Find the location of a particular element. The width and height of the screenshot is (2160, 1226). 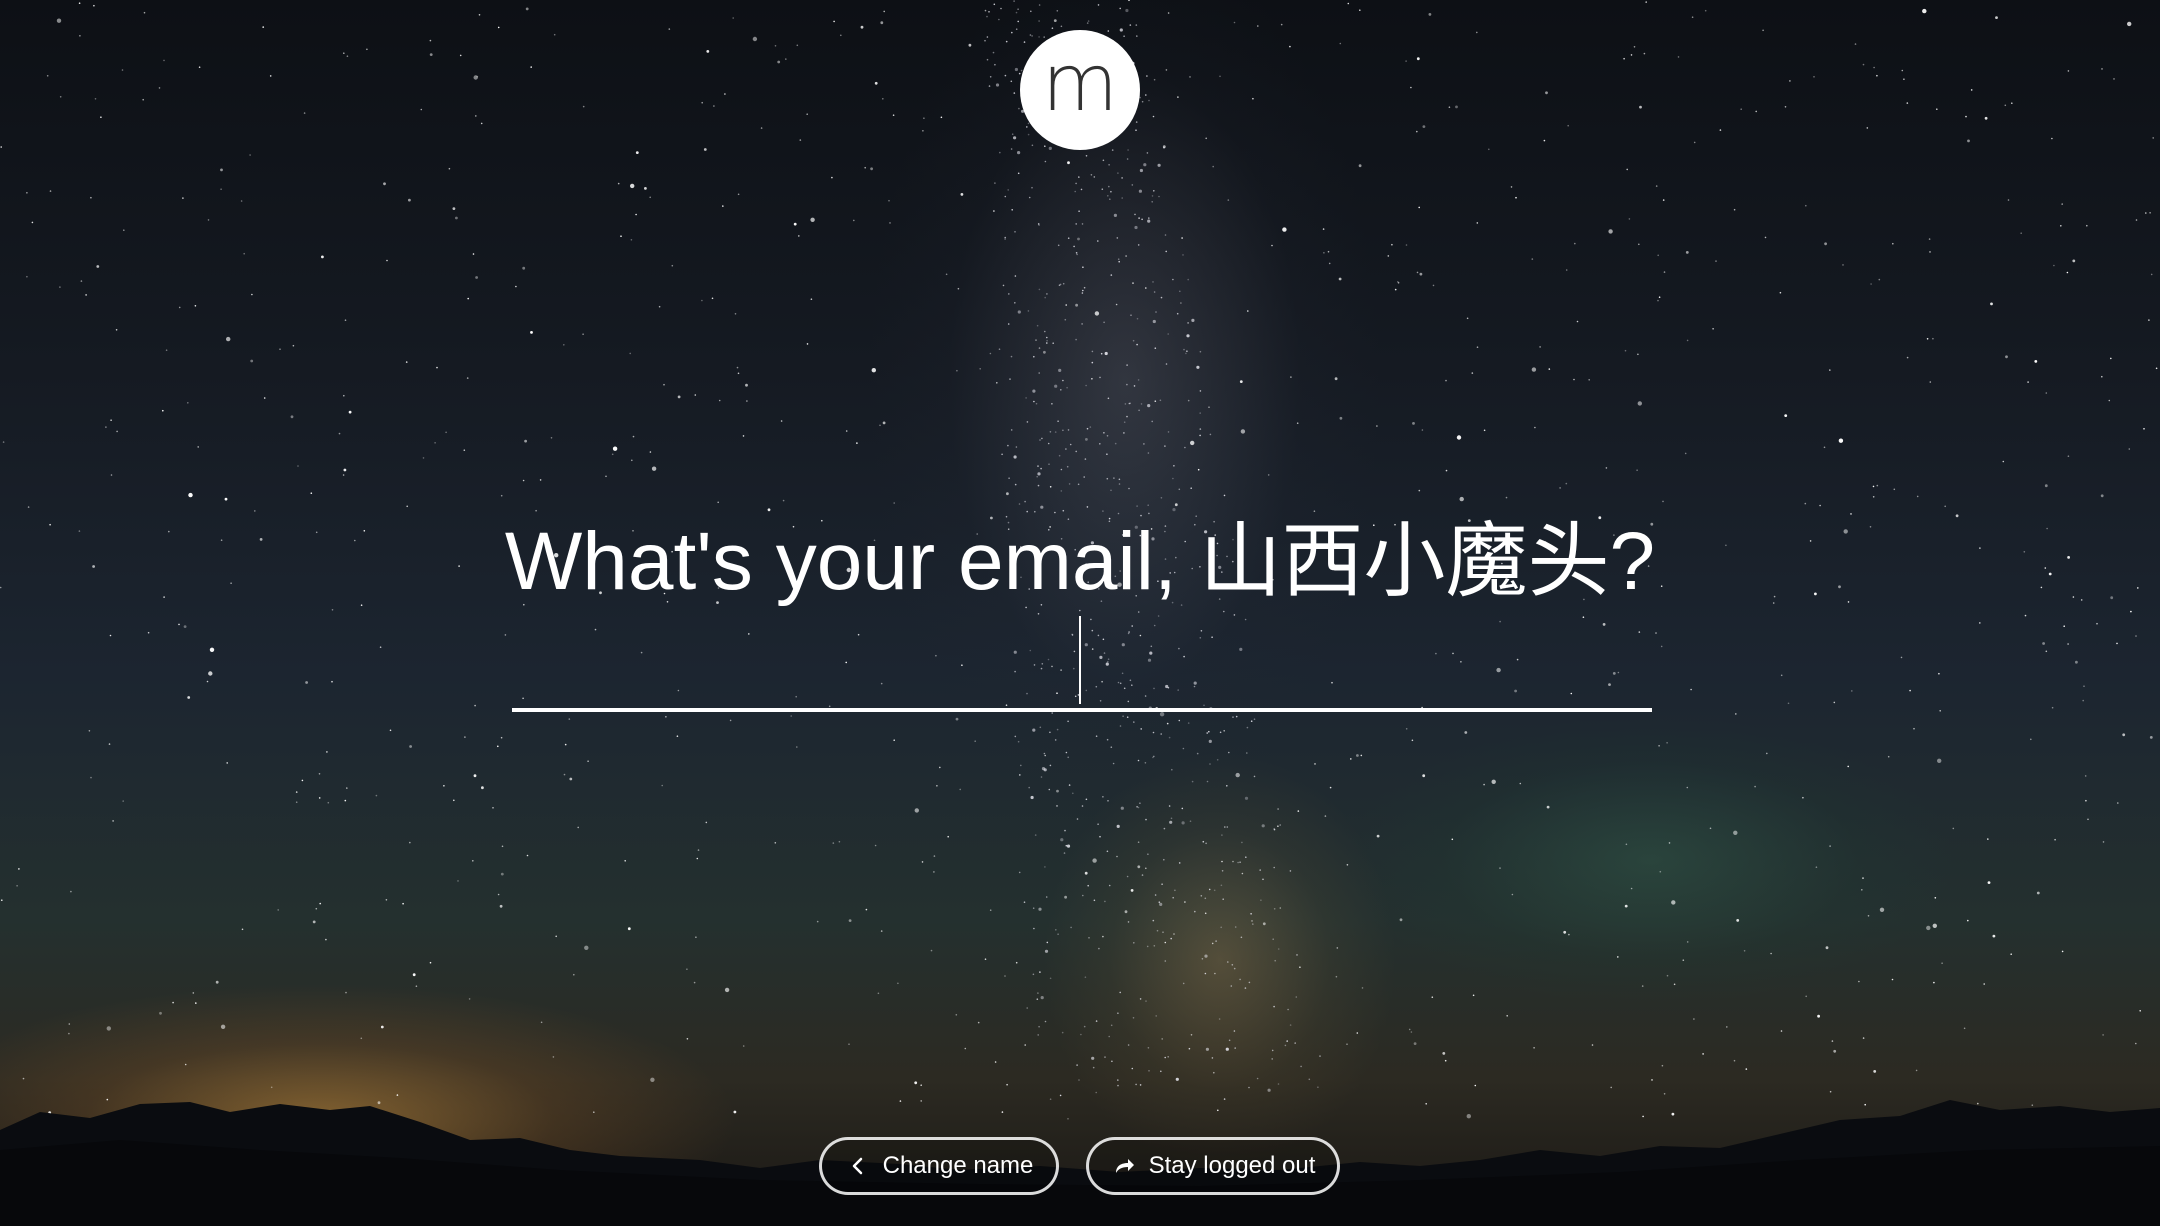

change-name-button: Change name is located at coordinates (939, 1166).